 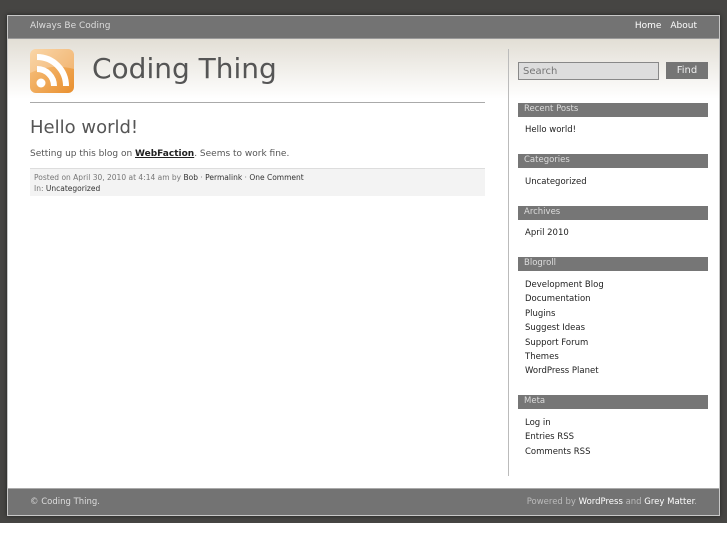 What do you see at coordinates (564, 285) in the screenshot?
I see `list-item: Development Blog` at bounding box center [564, 285].